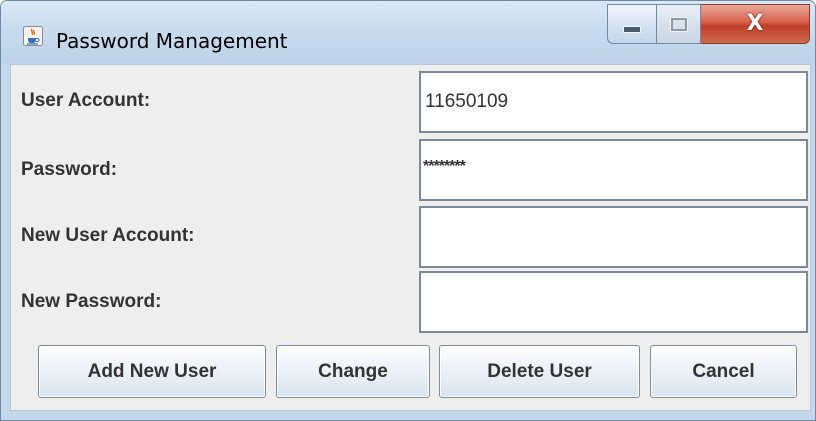  Describe the element at coordinates (723, 371) in the screenshot. I see `cancel-button: Cancel` at that location.